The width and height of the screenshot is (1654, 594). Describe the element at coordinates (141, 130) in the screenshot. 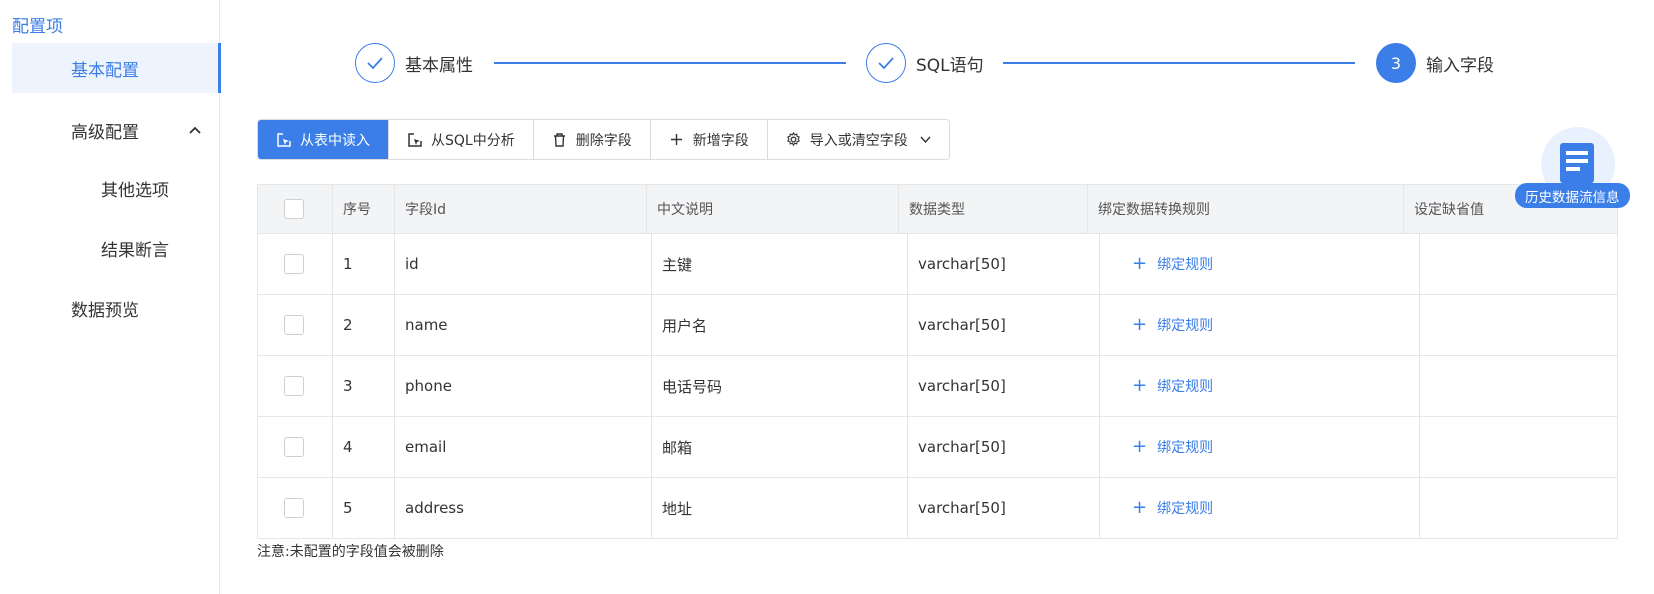

I see `sidebar-item-advanced-config: 高级配置` at that location.